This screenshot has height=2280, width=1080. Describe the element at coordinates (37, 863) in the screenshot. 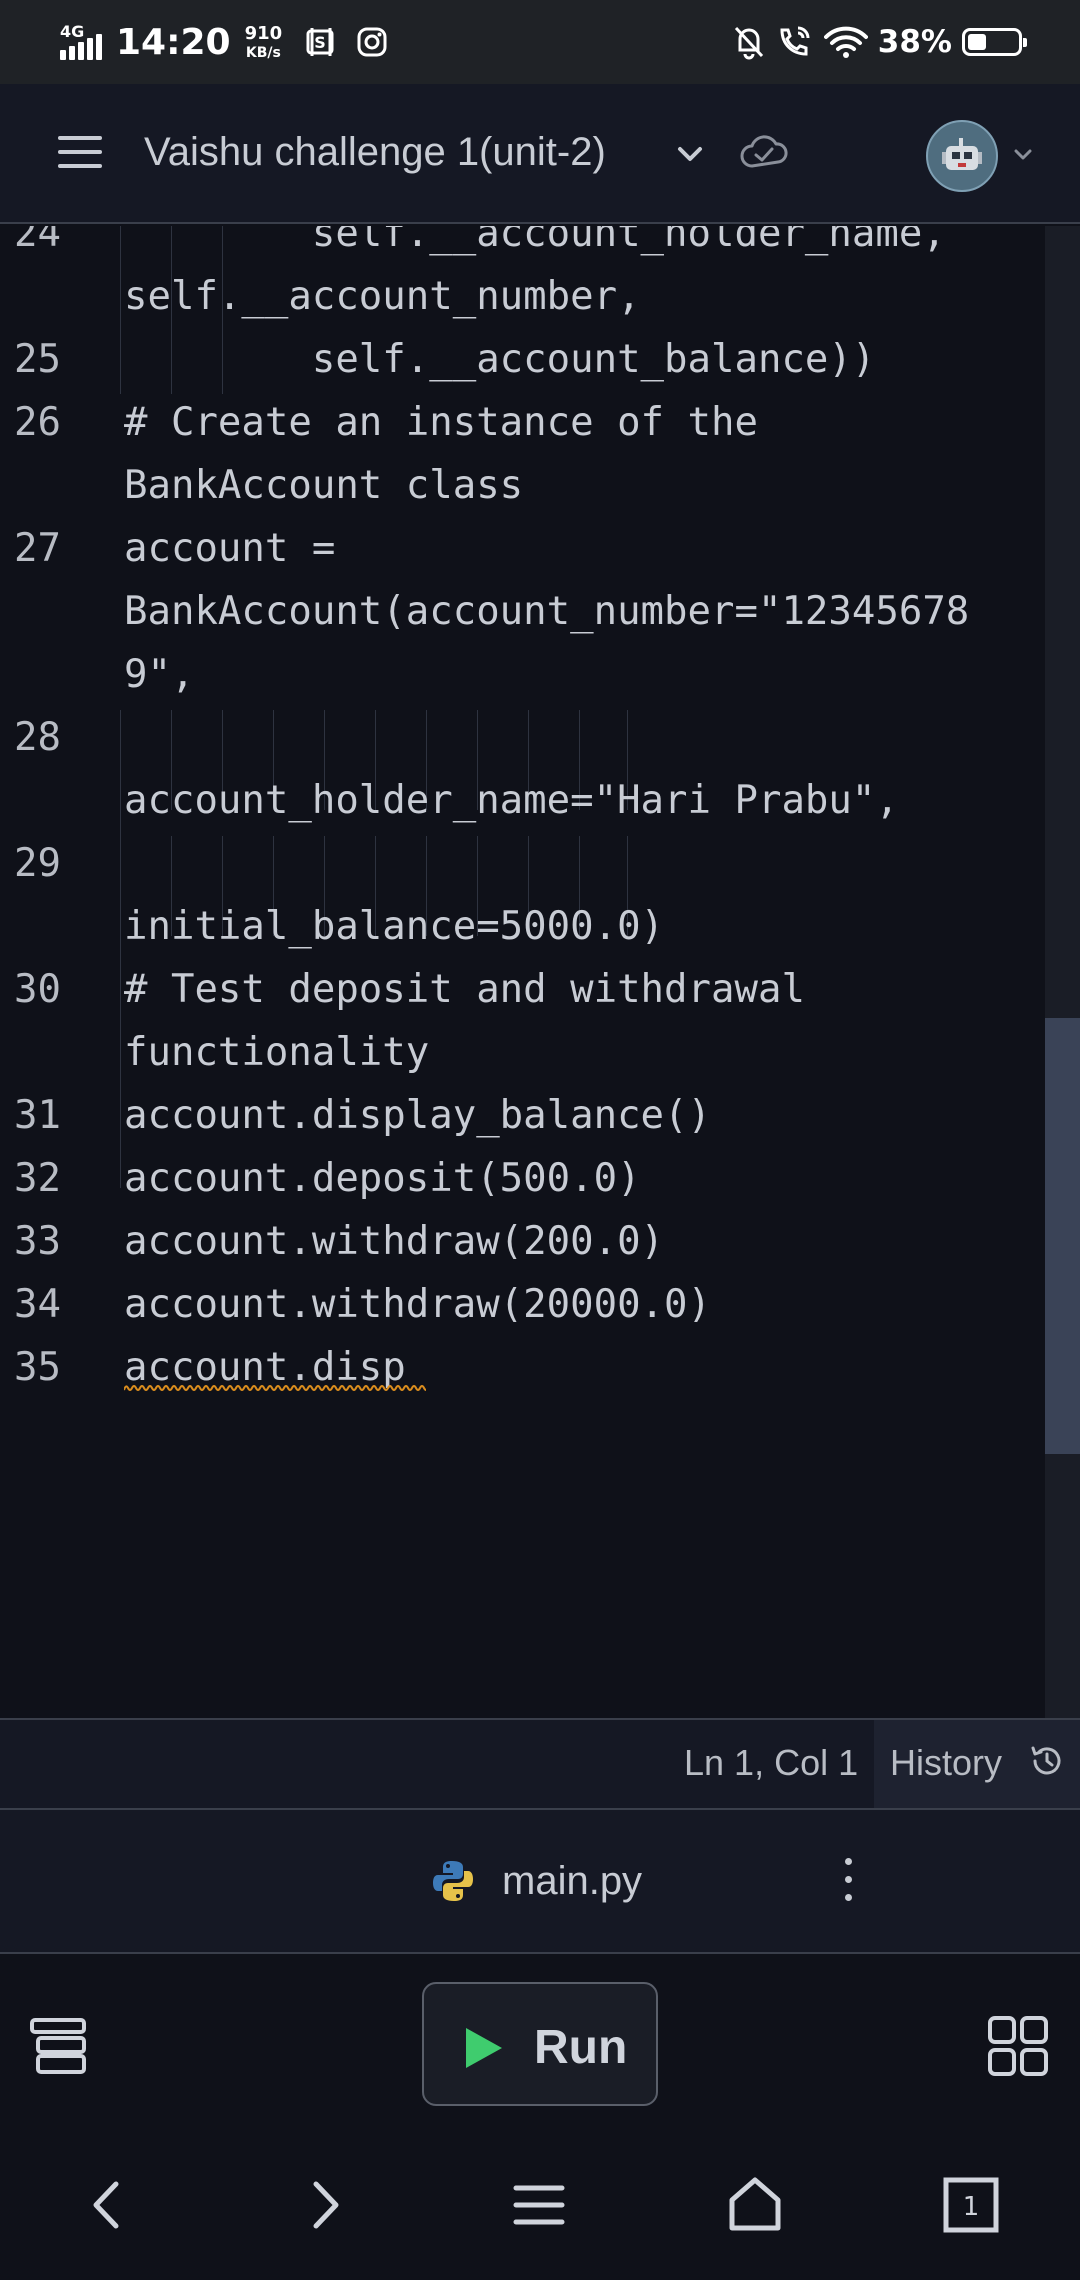

I see `line-number: 29` at that location.